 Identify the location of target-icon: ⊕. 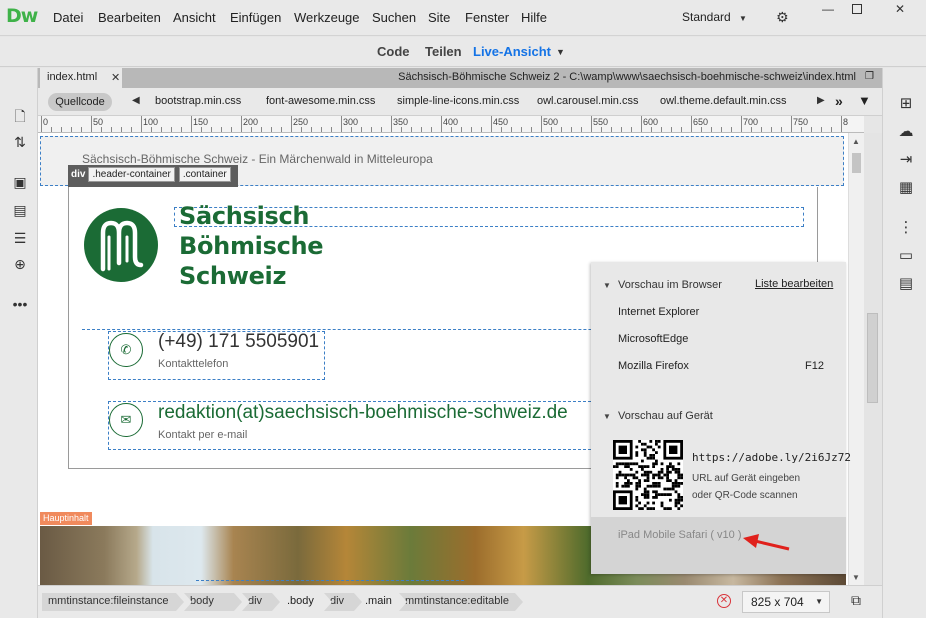
(20, 265).